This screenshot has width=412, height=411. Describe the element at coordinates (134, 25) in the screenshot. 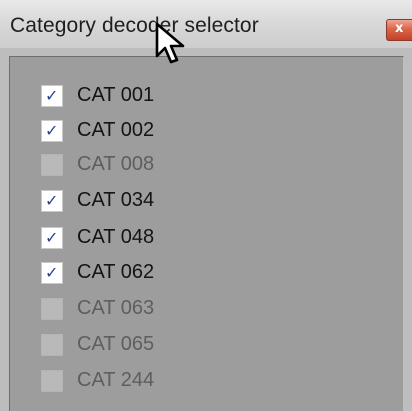

I see `window-title: Category decoder selector` at that location.